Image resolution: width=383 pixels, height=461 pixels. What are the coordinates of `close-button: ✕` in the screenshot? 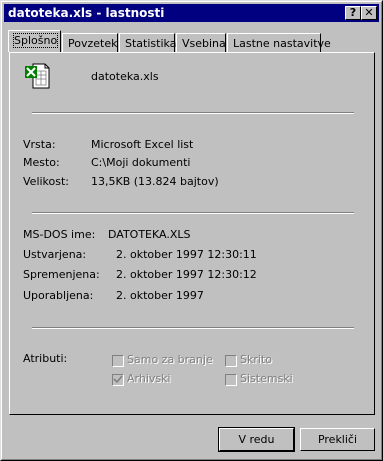 It's located at (369, 13).